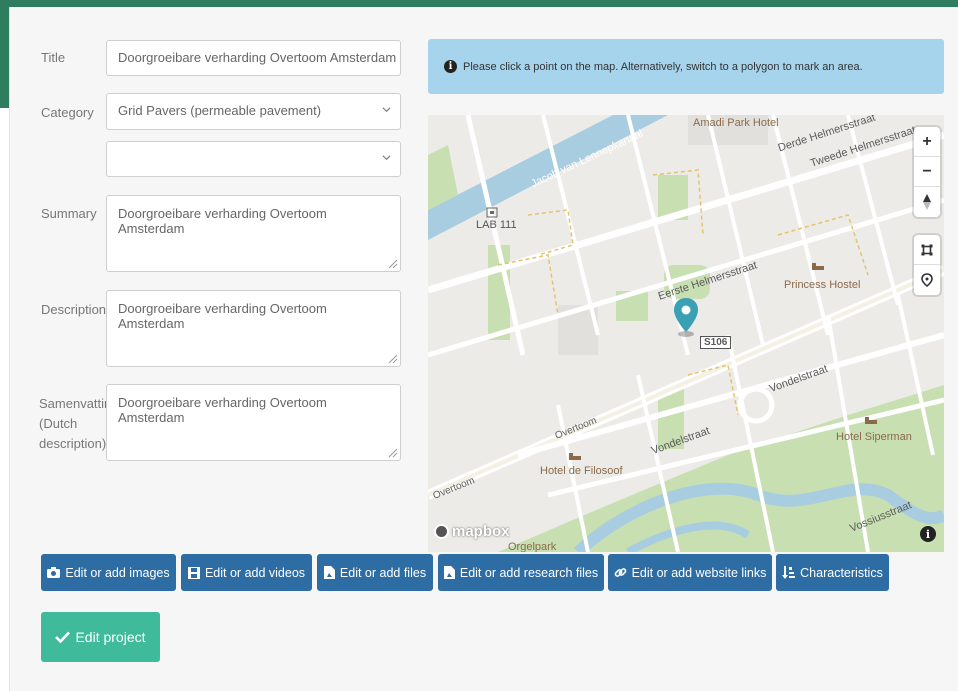  Describe the element at coordinates (620, 572) in the screenshot. I see `link-icon` at that location.